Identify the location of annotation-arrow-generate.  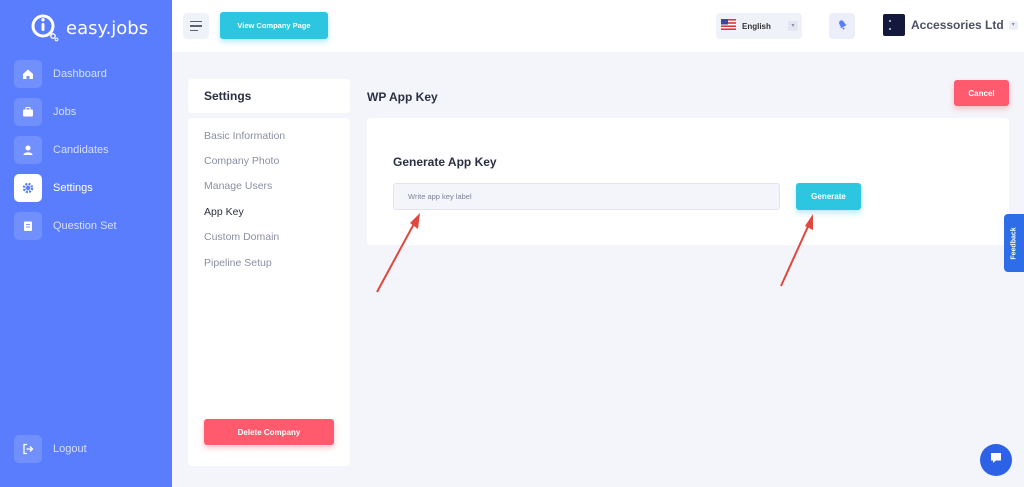
(796, 250).